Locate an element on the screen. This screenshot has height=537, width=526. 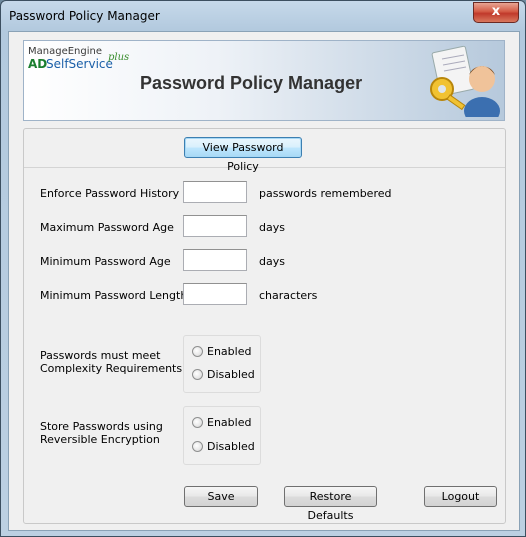
complexity-label-line2: Complexity Requirements is located at coordinates (111, 368).